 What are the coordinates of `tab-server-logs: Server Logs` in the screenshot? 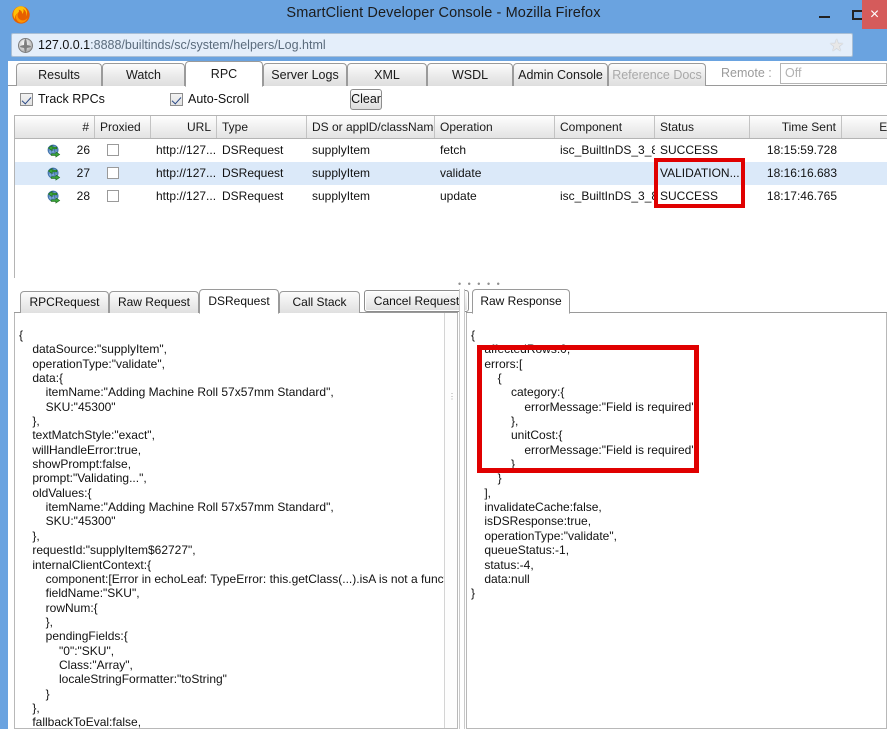 It's located at (305, 74).